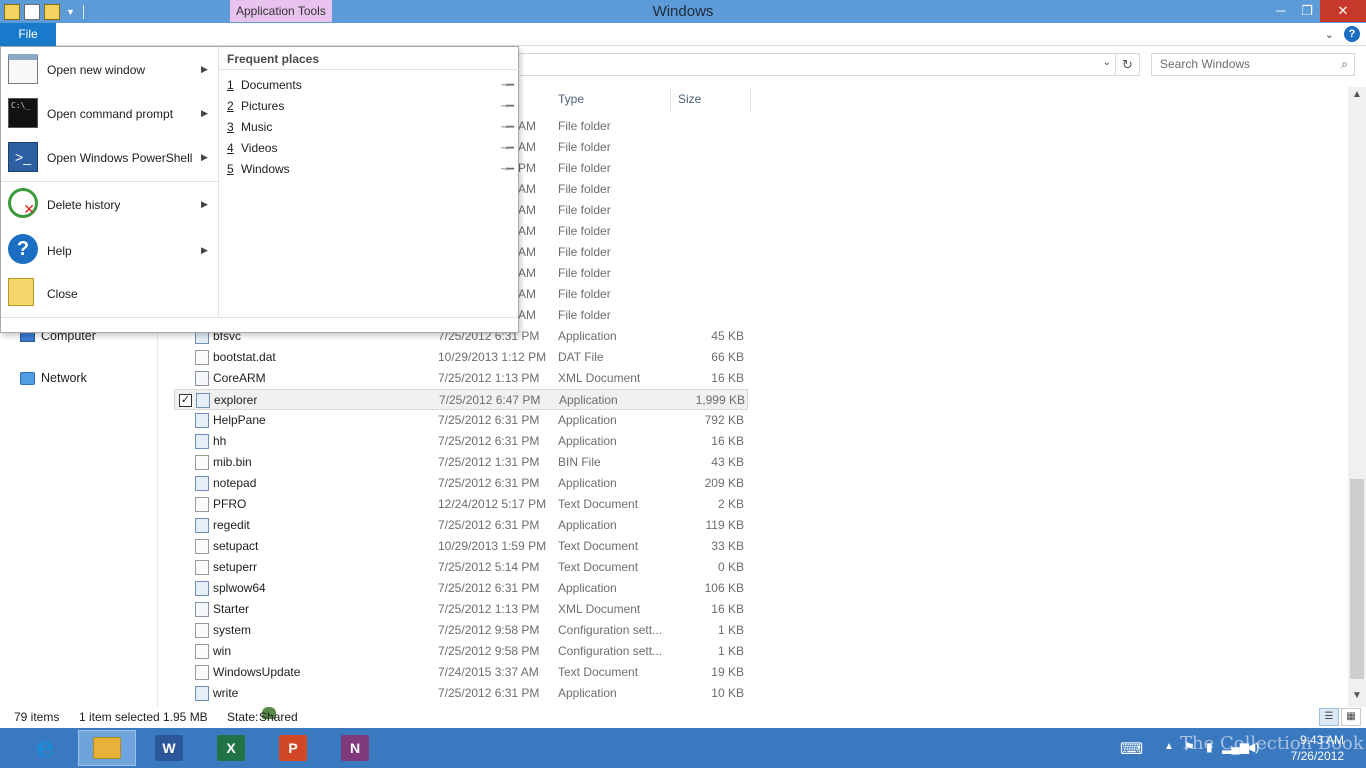  Describe the element at coordinates (1107, 62) in the screenshot. I see `address-dropdown-icon: ⌄` at that location.